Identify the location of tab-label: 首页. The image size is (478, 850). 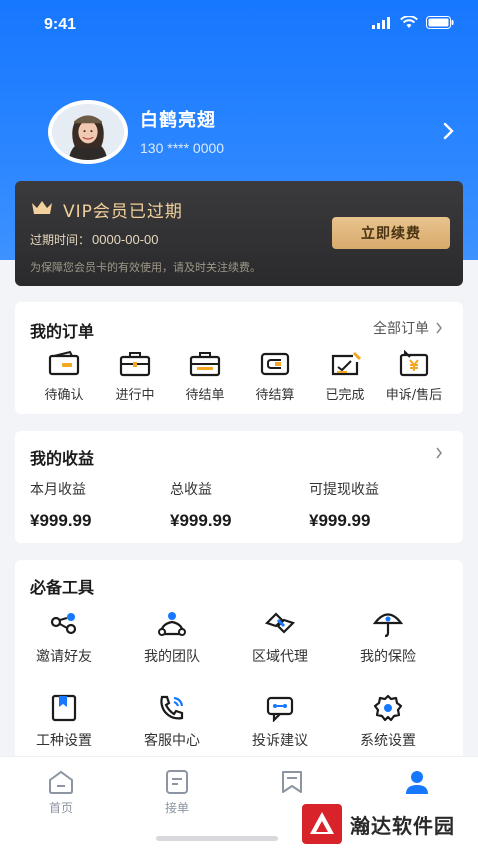
(60, 808).